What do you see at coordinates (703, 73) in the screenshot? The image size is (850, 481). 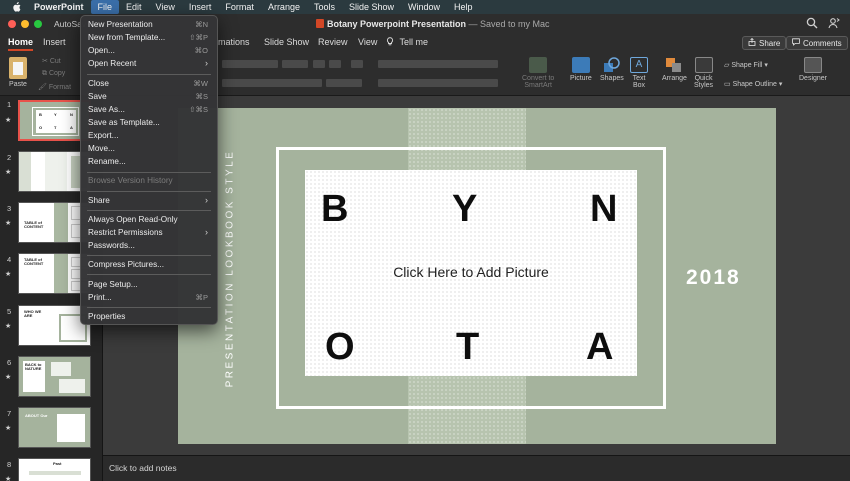 I see `quick-styles-button: Quick Styles` at bounding box center [703, 73].